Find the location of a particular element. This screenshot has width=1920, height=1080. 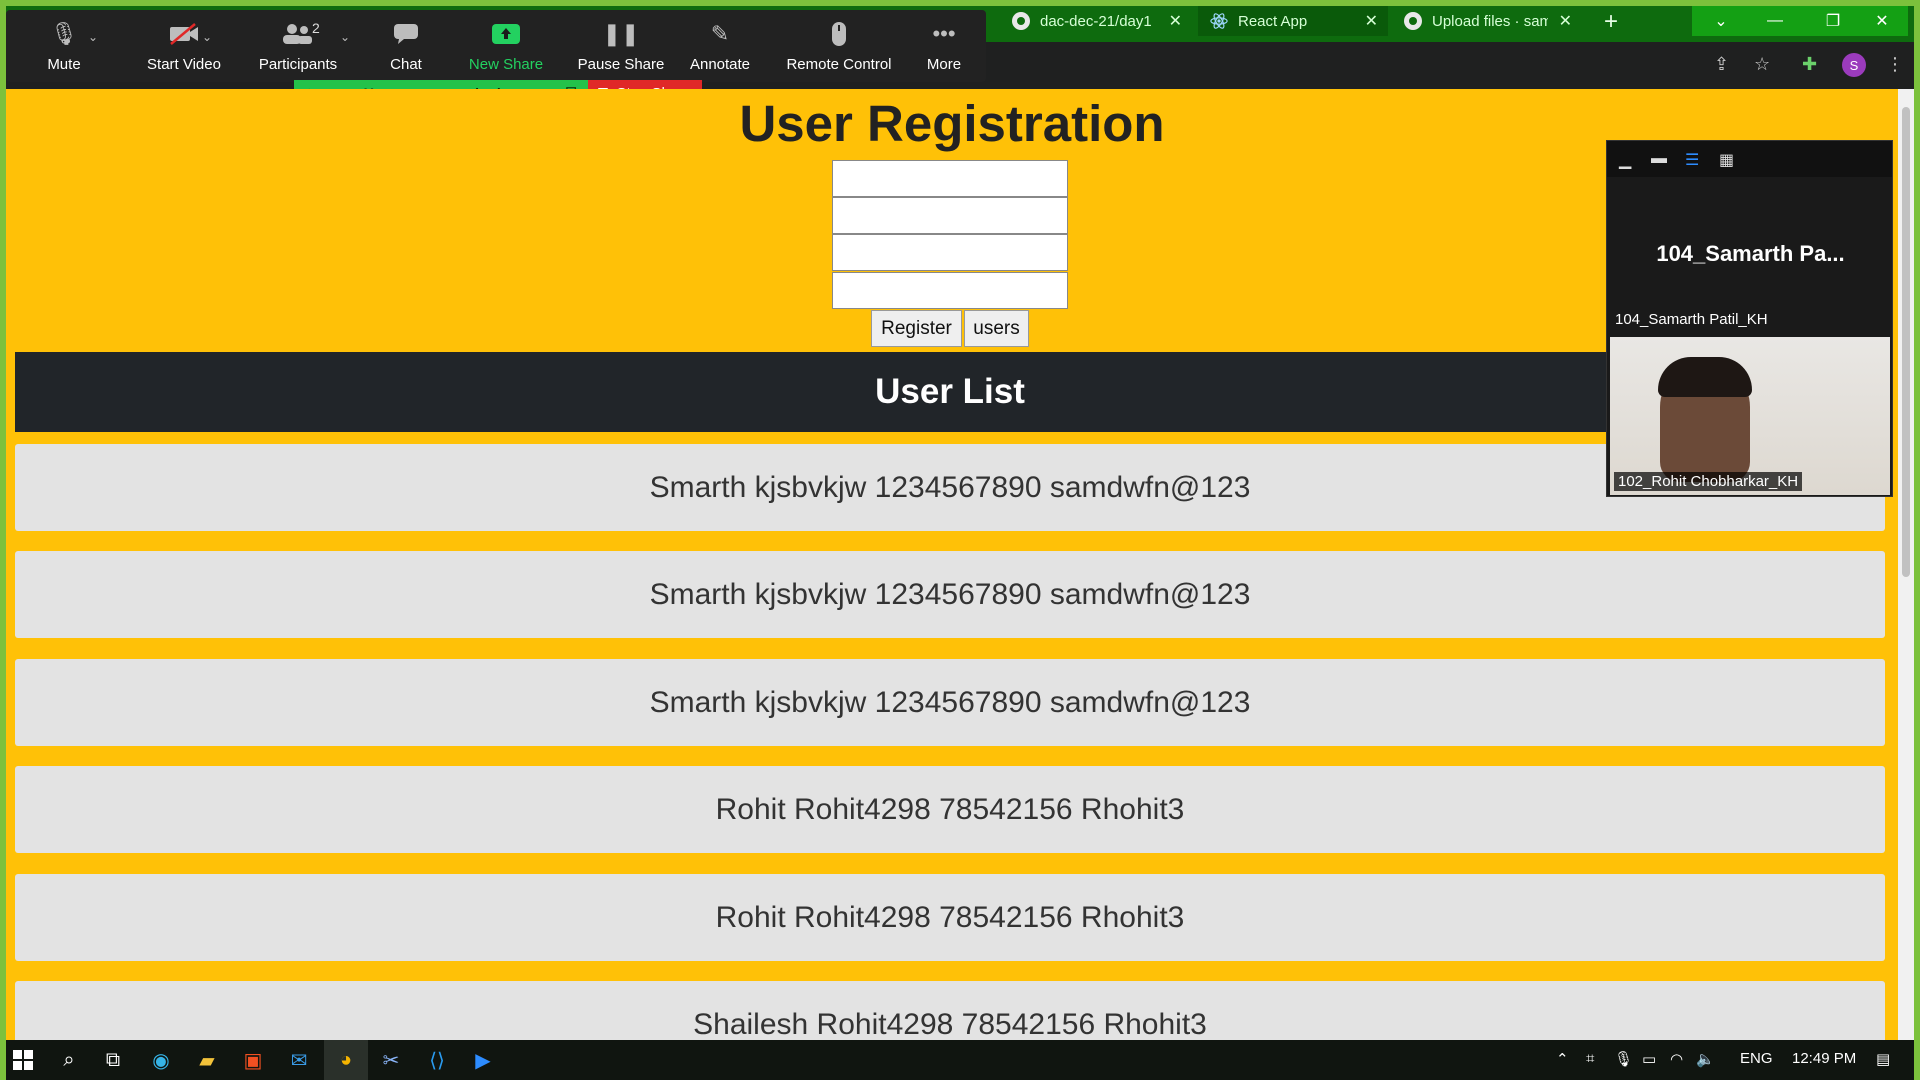

react-icon is located at coordinates (1219, 21).